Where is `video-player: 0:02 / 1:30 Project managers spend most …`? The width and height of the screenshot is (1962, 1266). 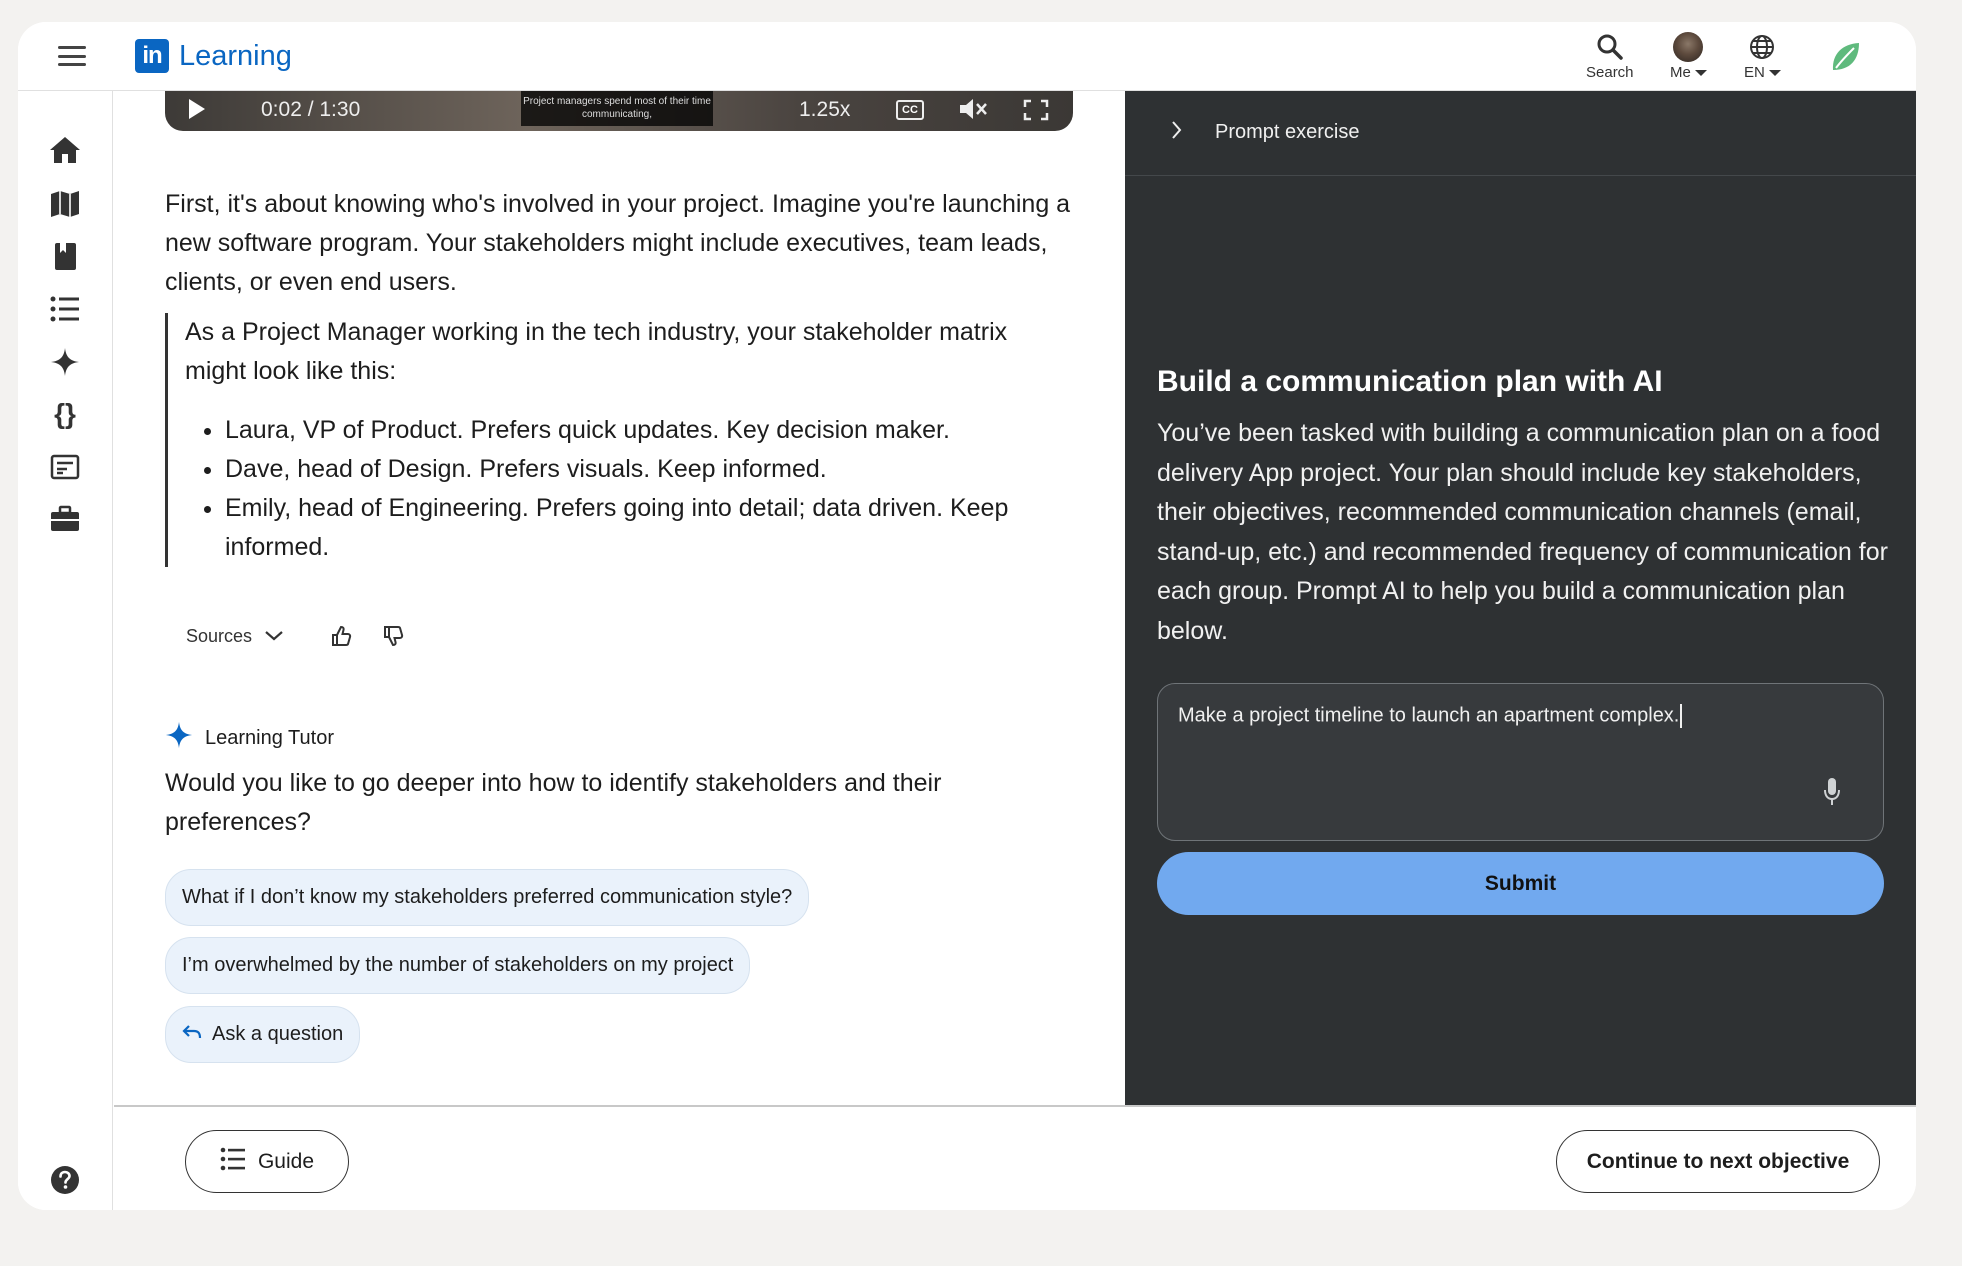 video-player: 0:02 / 1:30 Project managers spend most … is located at coordinates (619, 111).